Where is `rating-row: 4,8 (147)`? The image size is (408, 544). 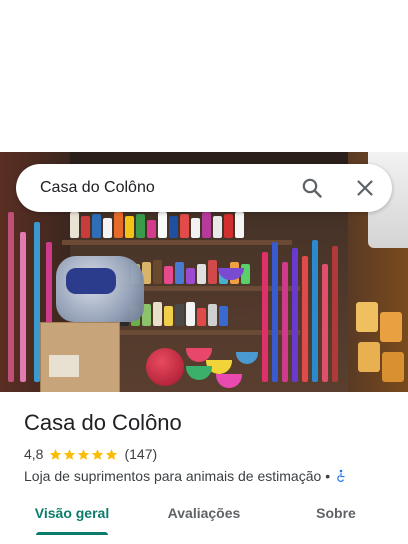 rating-row: 4,8 (147) is located at coordinates (90, 454).